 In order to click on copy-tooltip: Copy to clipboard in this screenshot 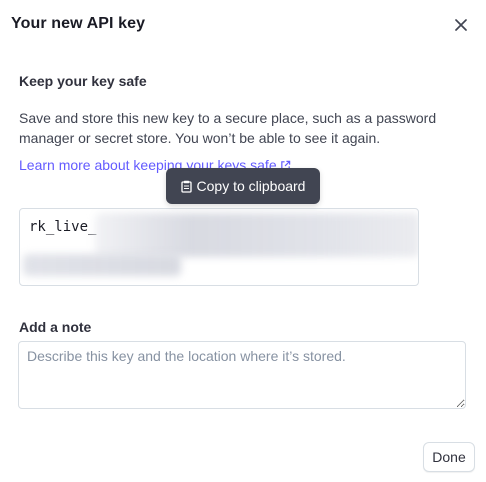, I will do `click(243, 186)`.